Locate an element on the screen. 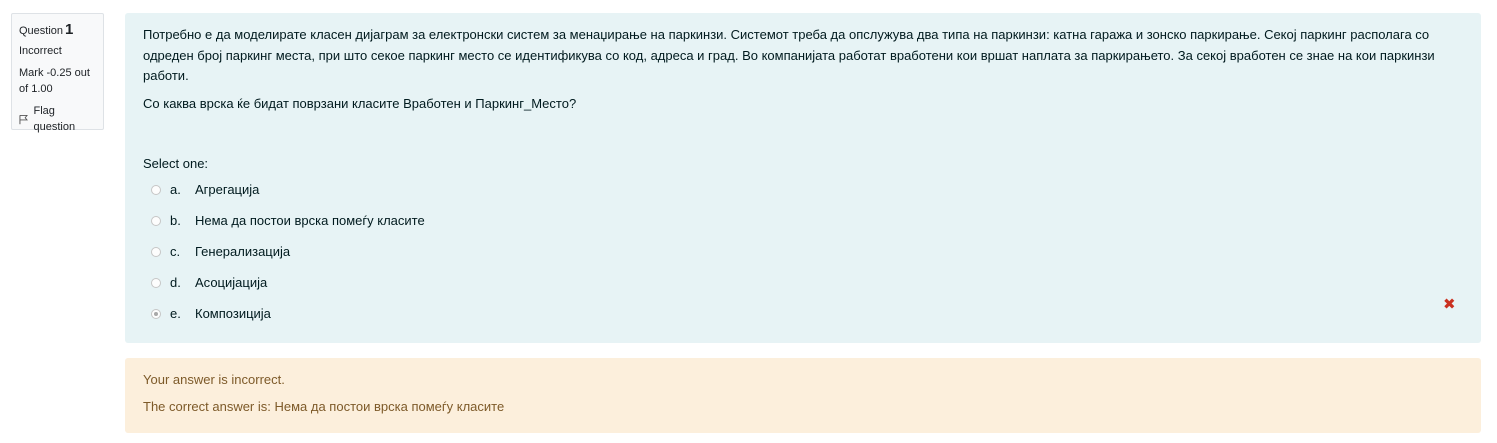 The height and width of the screenshot is (443, 1497). question-number: Question 1 is located at coordinates (57, 30).